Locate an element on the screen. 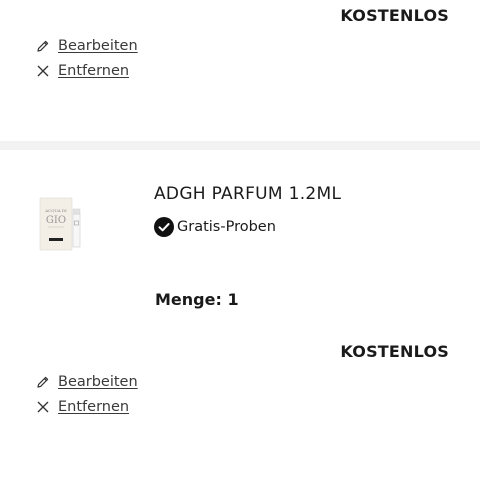 This screenshot has height=480, width=480. free-sample-badge: Gratis-Proben is located at coordinates (215, 227).